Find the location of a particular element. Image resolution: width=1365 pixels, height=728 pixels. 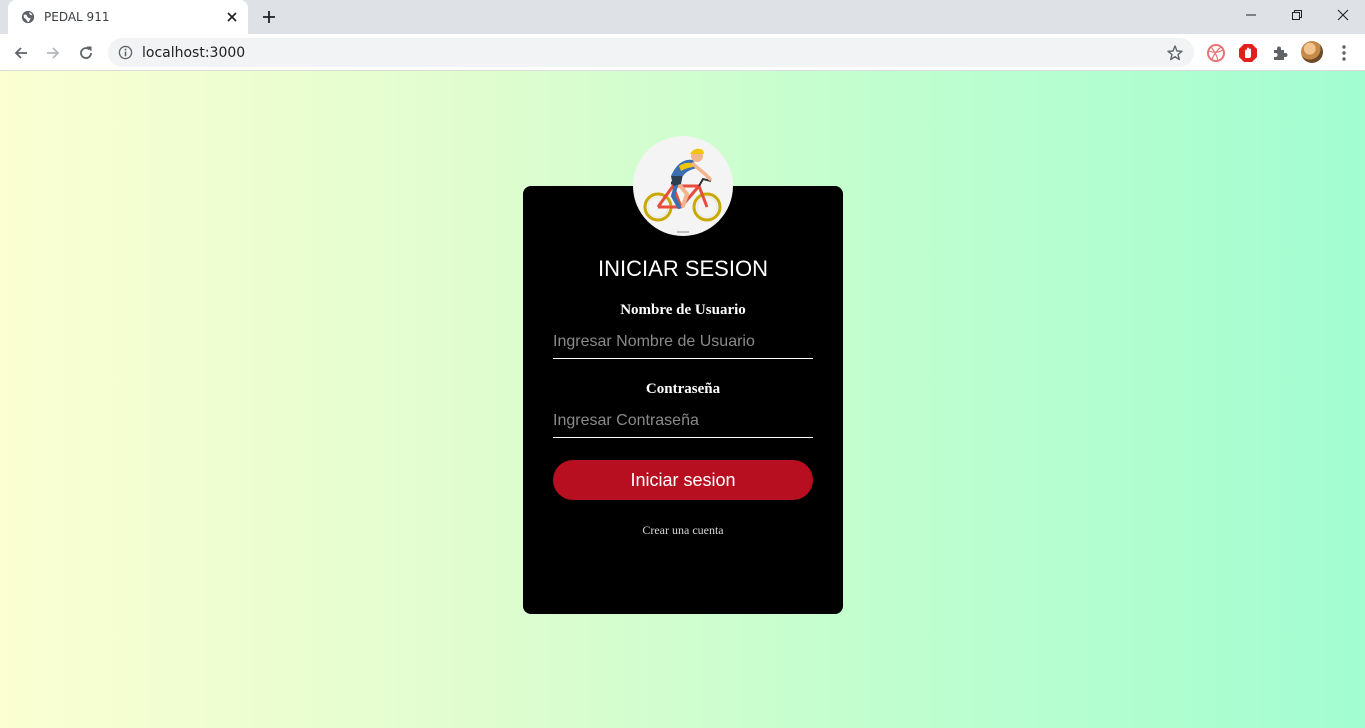

restore-icon is located at coordinates (1297, 15).